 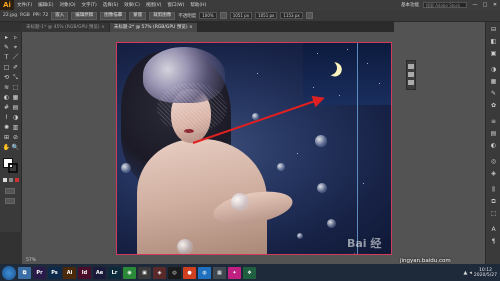 I want to click on minimize-button: —, so click(x=475, y=5).